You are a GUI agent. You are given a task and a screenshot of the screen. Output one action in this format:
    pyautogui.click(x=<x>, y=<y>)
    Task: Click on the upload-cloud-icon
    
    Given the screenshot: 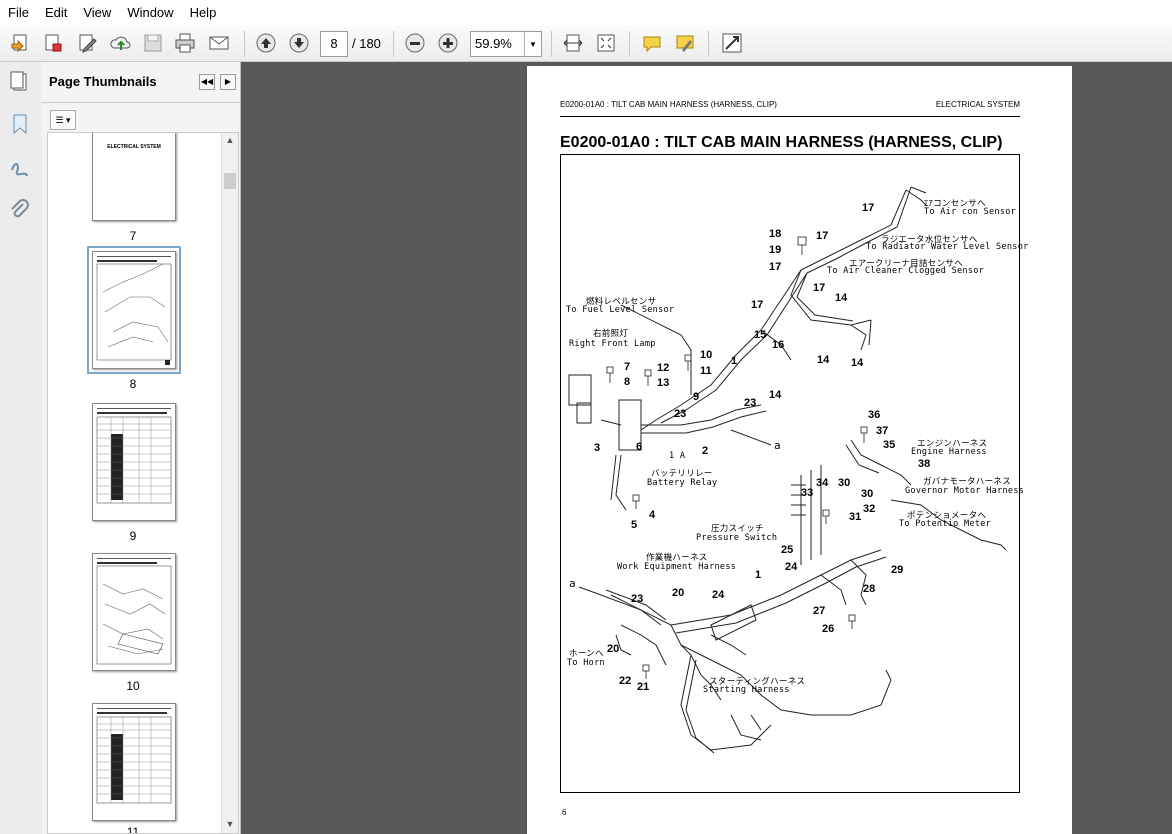 What is the action you would take?
    pyautogui.click(x=121, y=43)
    